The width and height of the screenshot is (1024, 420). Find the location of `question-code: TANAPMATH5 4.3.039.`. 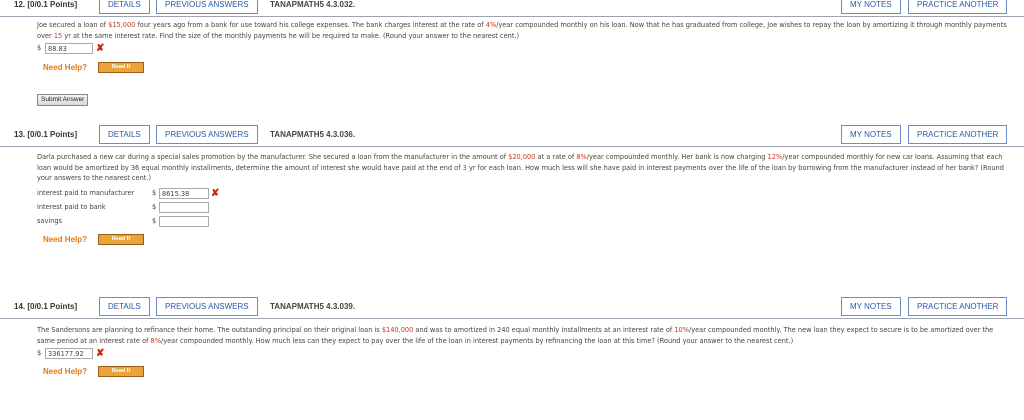

question-code: TANAPMATH5 4.3.039. is located at coordinates (313, 306).